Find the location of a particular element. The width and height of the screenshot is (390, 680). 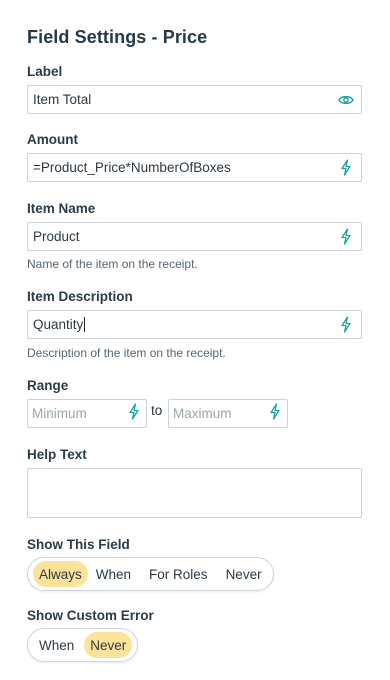

item-name-input: Product is located at coordinates (194, 236).